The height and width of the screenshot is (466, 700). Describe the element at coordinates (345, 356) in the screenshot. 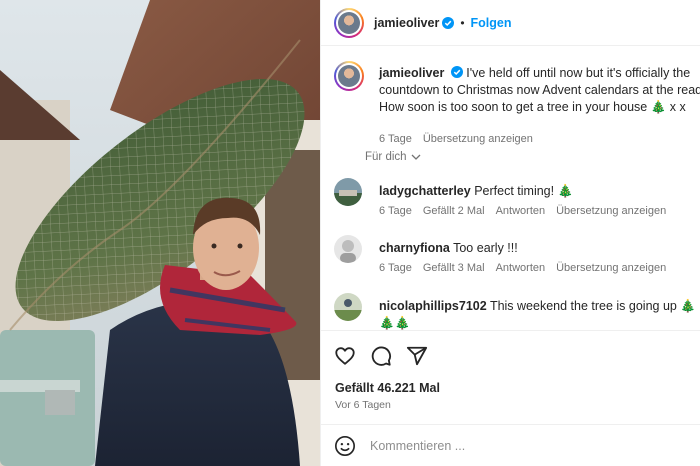

I see `heart-icon` at that location.